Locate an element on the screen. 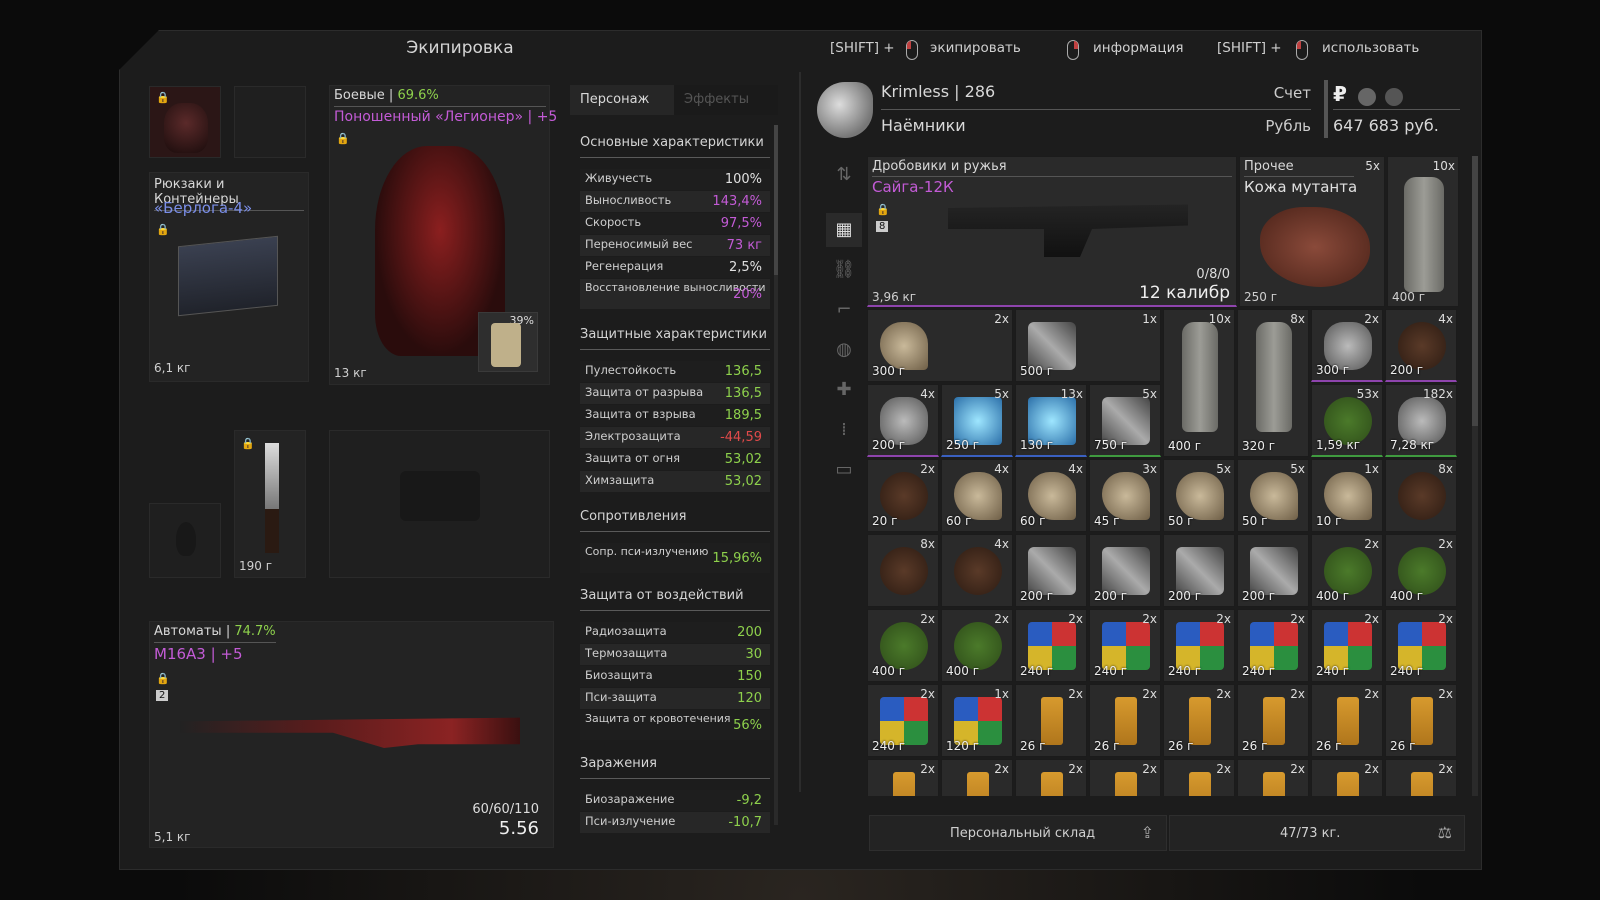 The image size is (1600, 900). armor-filter-button: ◍ is located at coordinates (844, 350).